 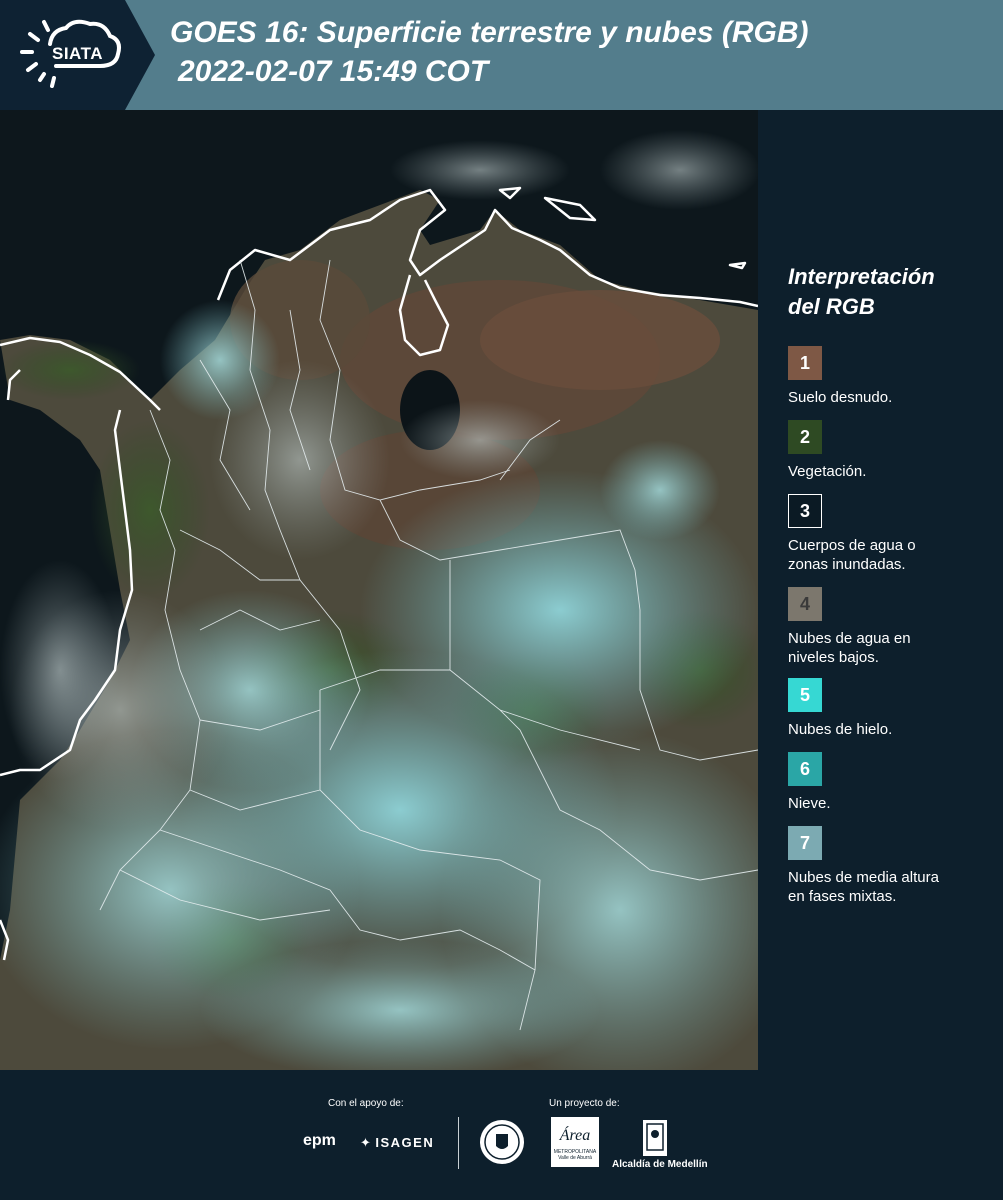 I want to click on legend-label-5: Nubes de hielo., so click(x=840, y=729).